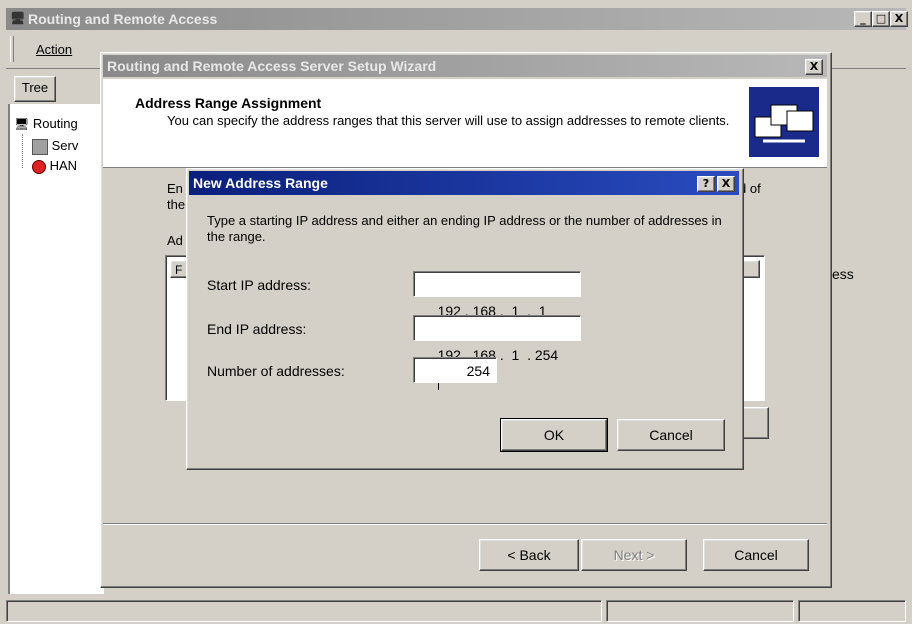  What do you see at coordinates (228, 103) in the screenshot?
I see `wizard-header-title: Address Range Assignment` at bounding box center [228, 103].